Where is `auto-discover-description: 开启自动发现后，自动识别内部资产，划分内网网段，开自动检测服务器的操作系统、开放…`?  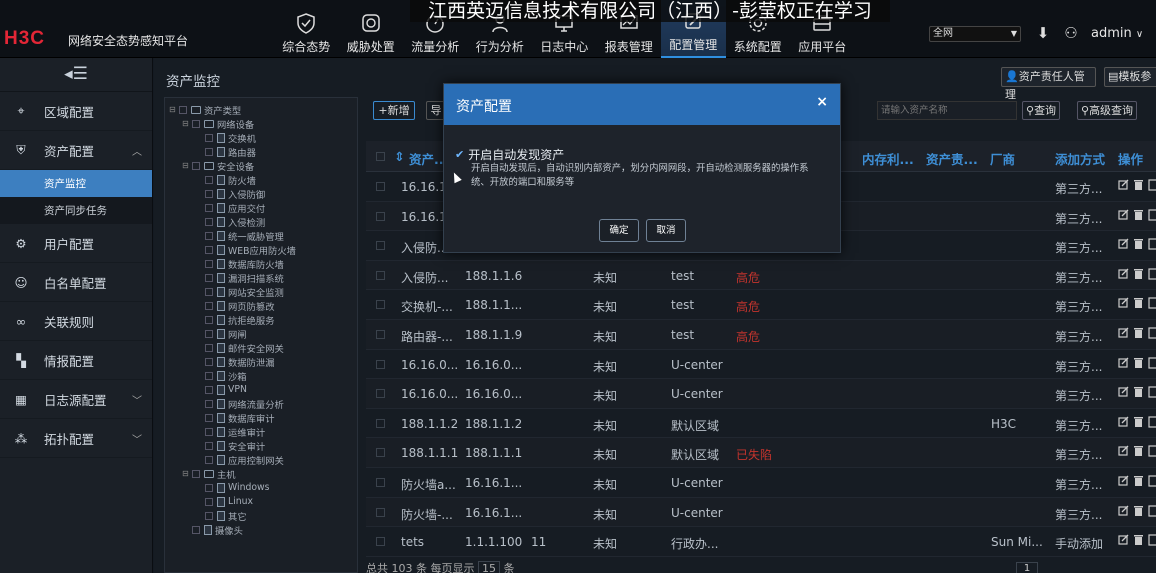
auto-discover-description: 开启自动发现后，自动识别内部资产，划分内网网段，开自动检测服务器的操作系统、开放… is located at coordinates (640, 175).